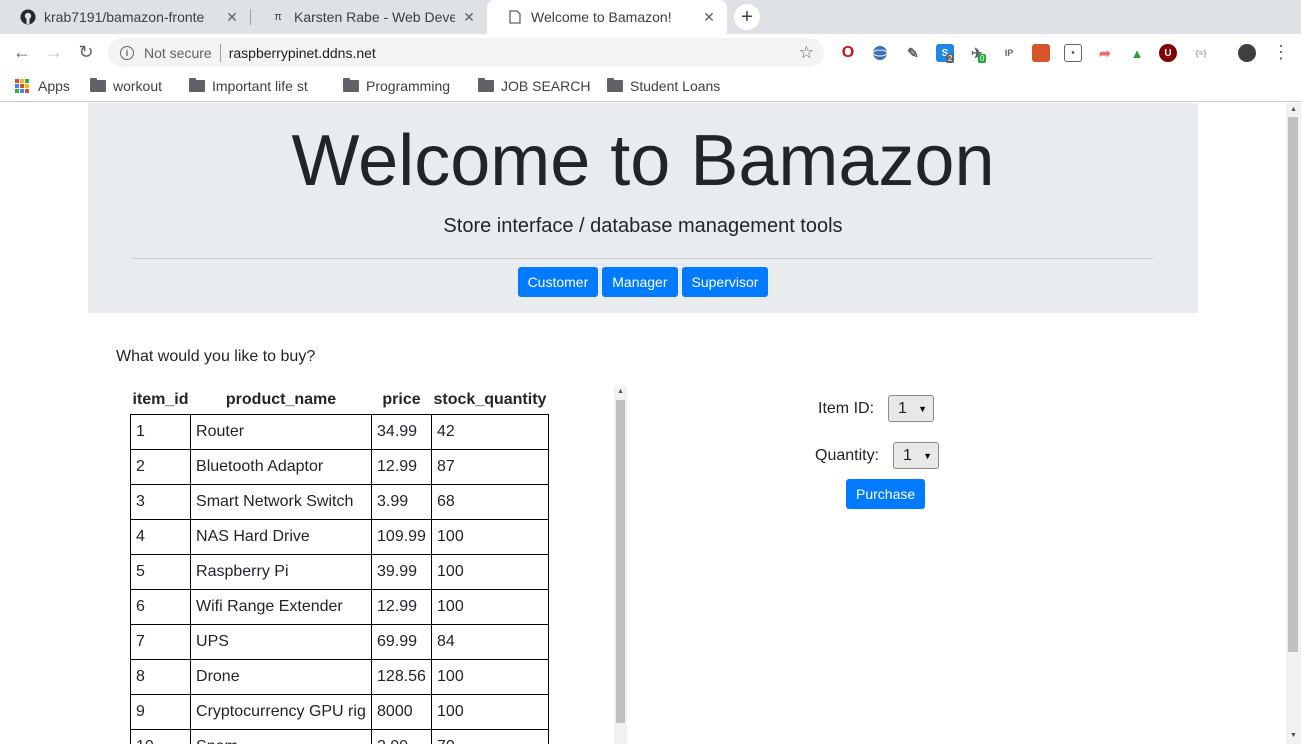 The height and width of the screenshot is (744, 1301). What do you see at coordinates (916, 455) in the screenshot?
I see `quantity-select: 1 ▼` at bounding box center [916, 455].